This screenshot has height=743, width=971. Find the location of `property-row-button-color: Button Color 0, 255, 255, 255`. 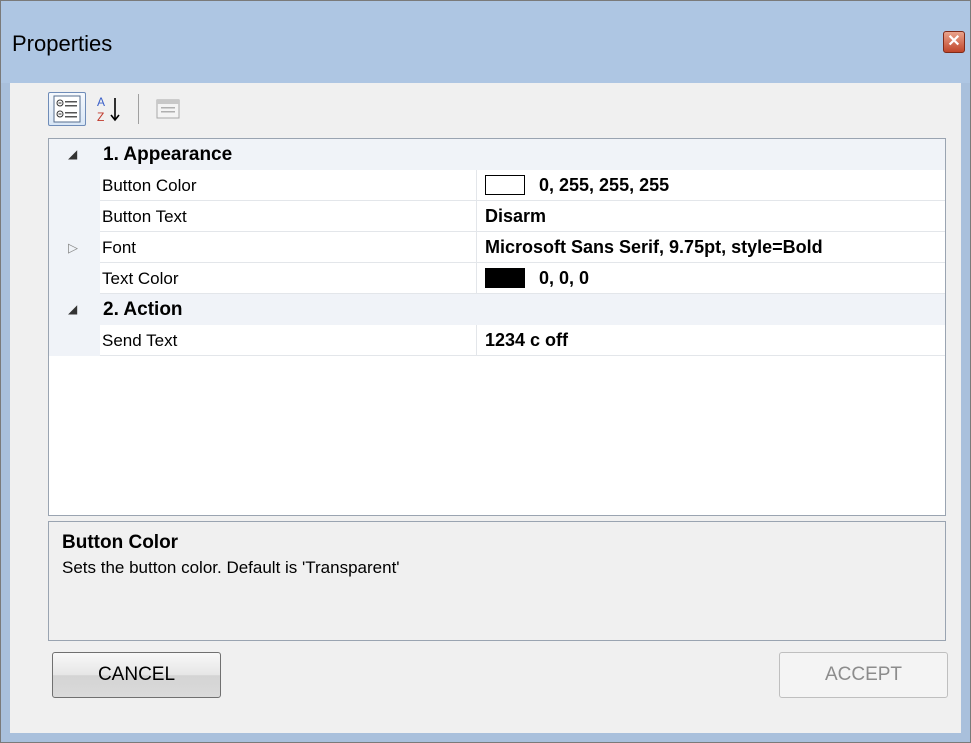

property-row-button-color: Button Color 0, 255, 255, 255 is located at coordinates (497, 185).